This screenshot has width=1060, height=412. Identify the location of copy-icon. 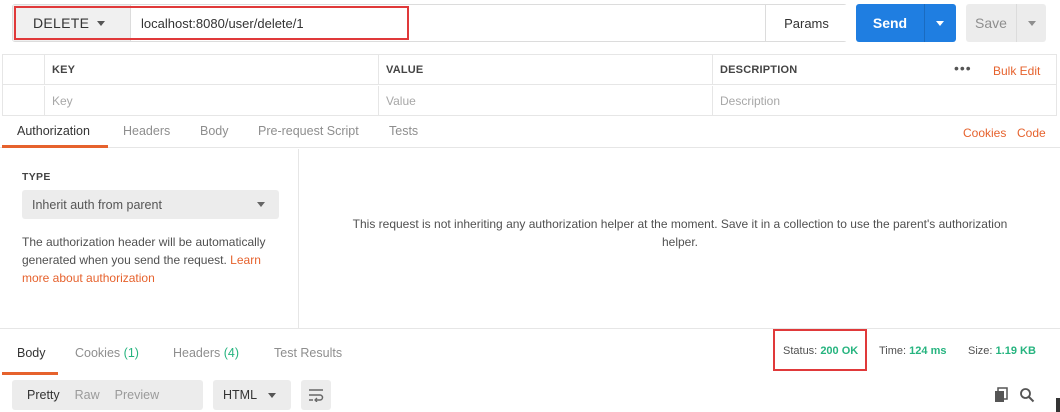
(1001, 394).